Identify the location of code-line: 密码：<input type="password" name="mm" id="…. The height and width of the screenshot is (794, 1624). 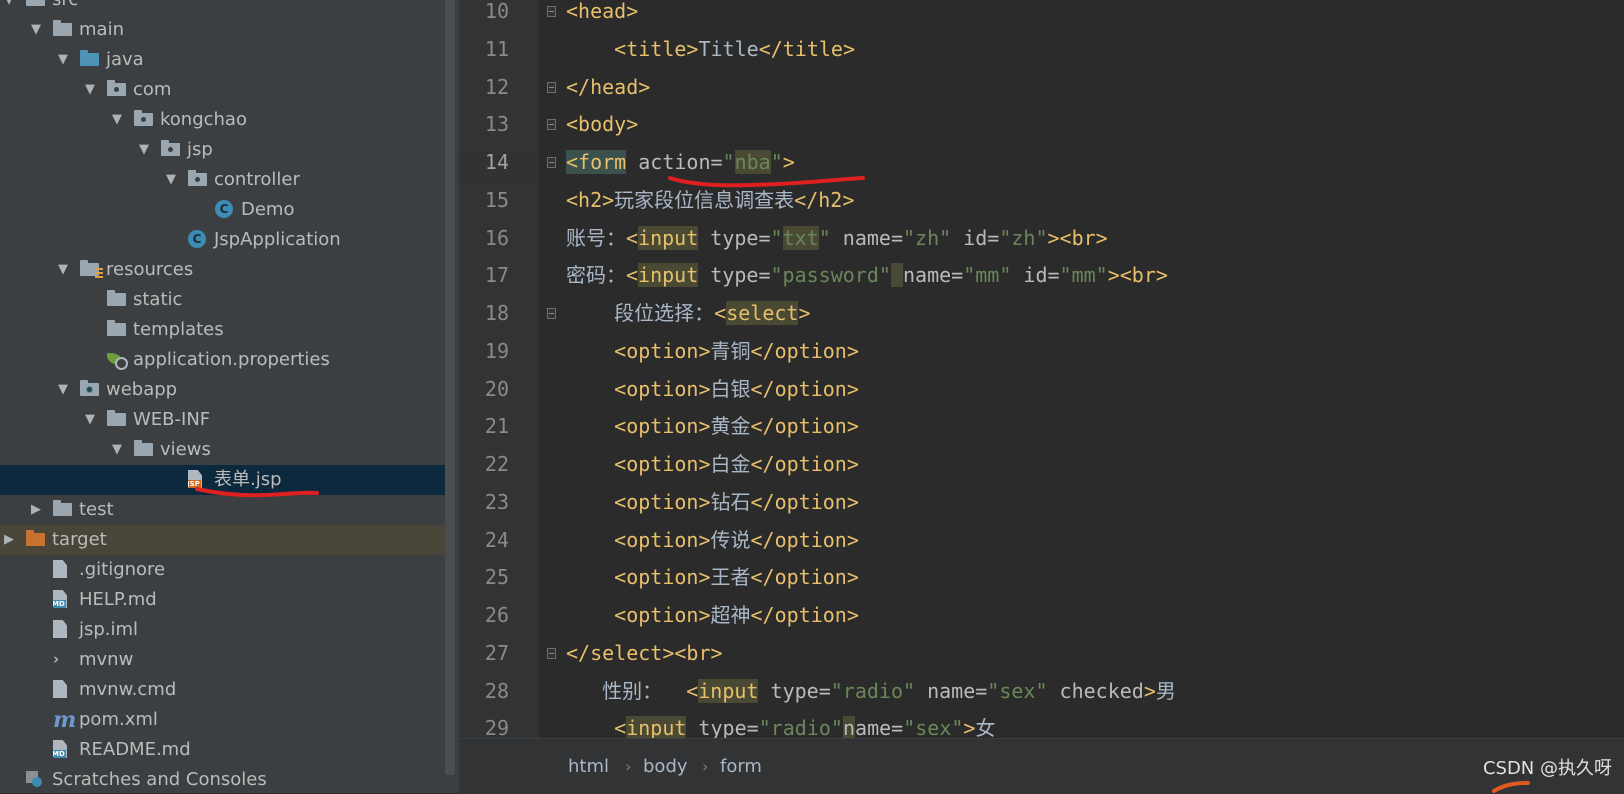
(867, 275).